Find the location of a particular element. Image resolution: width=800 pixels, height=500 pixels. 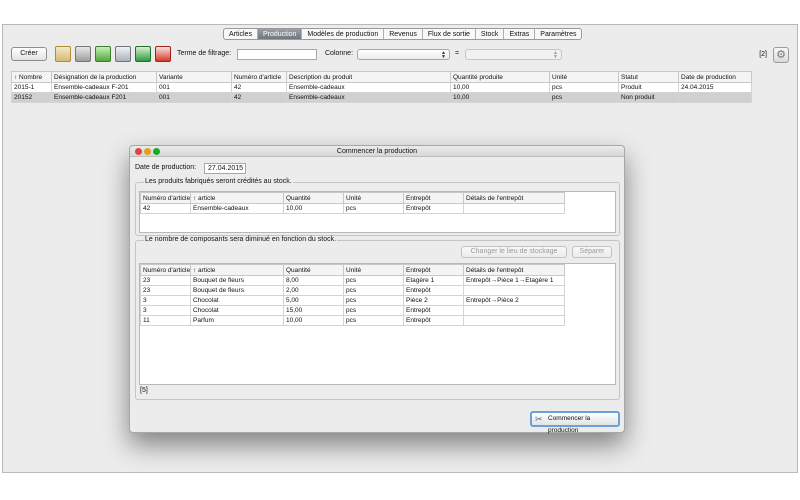

minimize-window-icon is located at coordinates (147, 151).